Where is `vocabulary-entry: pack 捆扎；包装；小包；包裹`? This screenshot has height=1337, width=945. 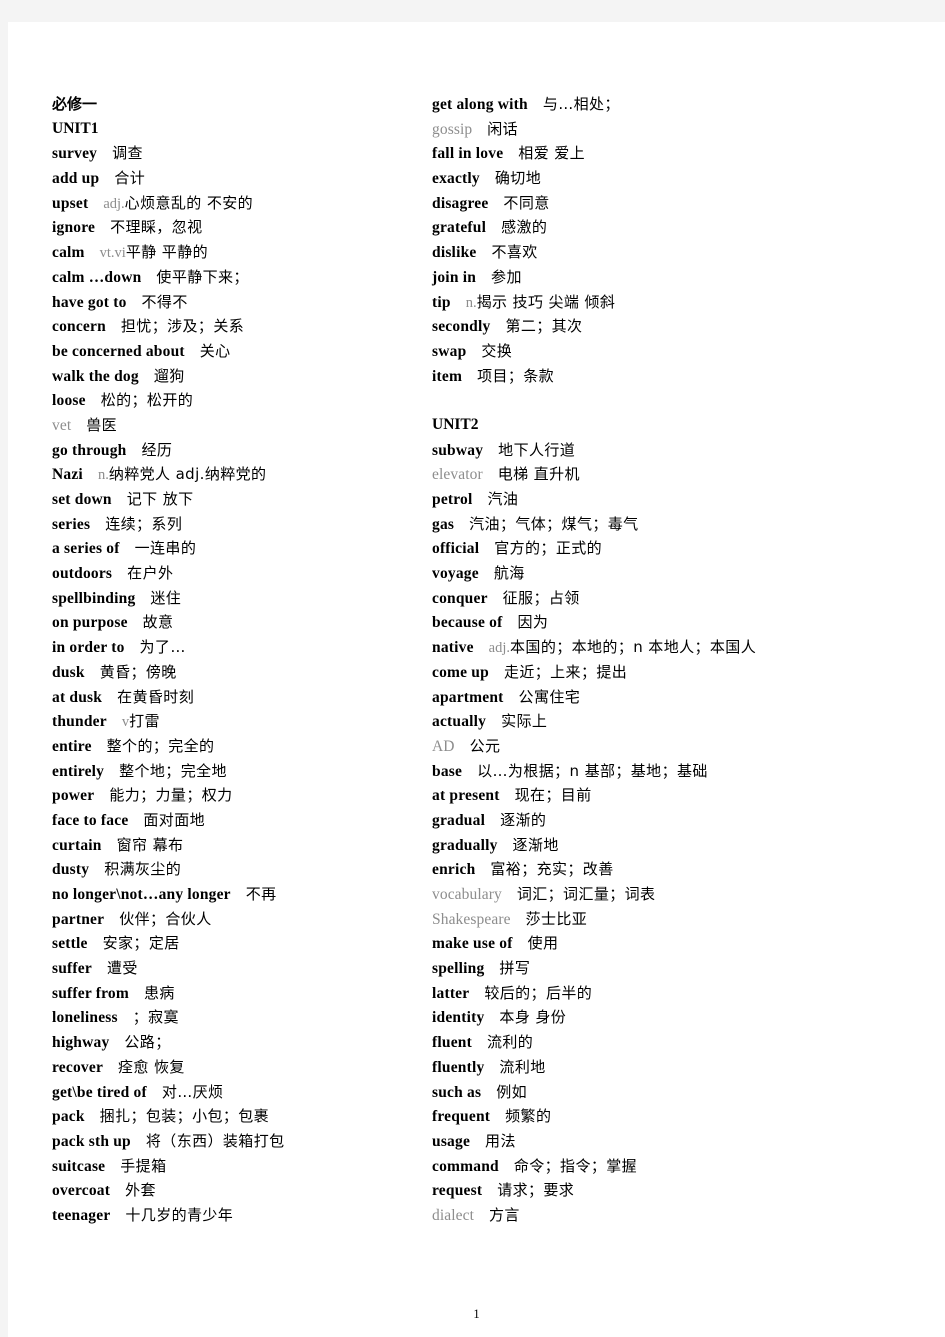 vocabulary-entry: pack 捆扎；包装；小包；包裹 is located at coordinates (237, 1116).